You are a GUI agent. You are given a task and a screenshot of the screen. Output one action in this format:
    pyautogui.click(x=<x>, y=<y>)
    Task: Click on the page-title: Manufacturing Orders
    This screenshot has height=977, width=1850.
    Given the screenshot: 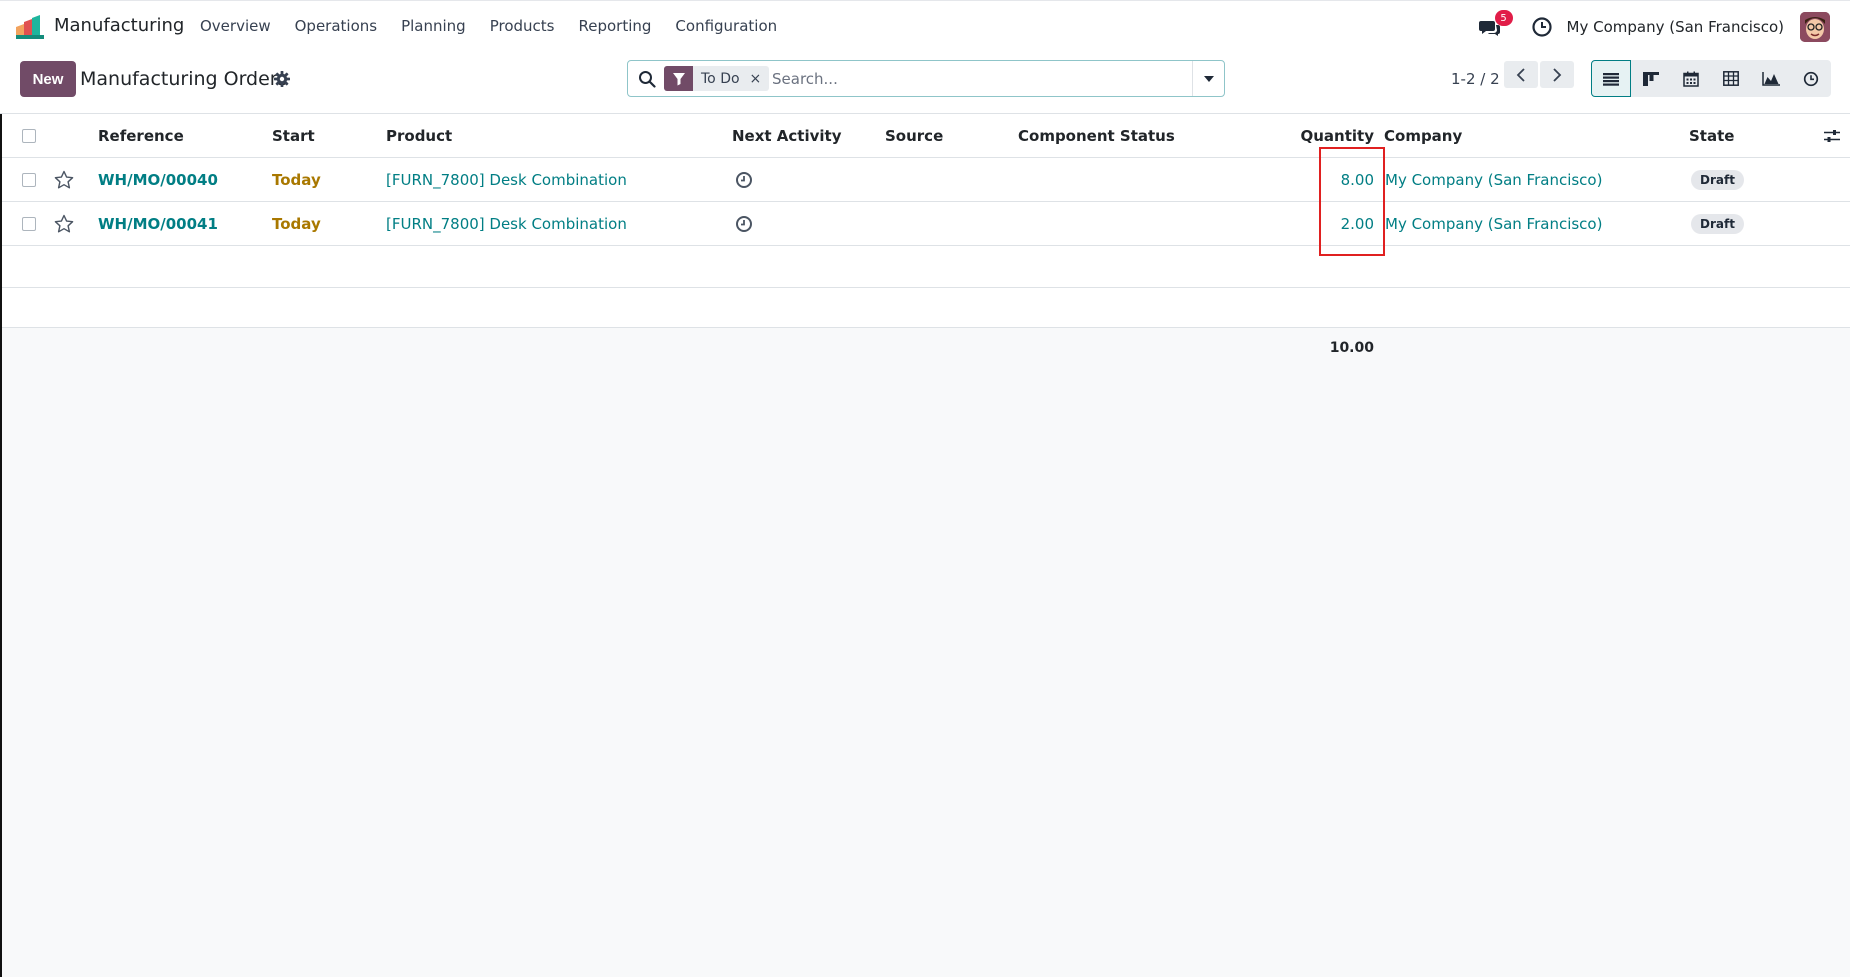 What is the action you would take?
    pyautogui.click(x=184, y=79)
    